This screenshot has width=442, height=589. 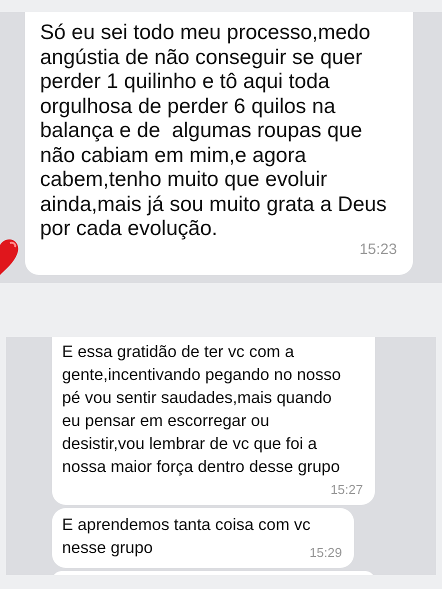 I want to click on message-text: E essa gratidão de ter vc com a gente,incentivando pegando no nosso pé vou sentir saudades,mais quando eu pensar em escorregar ou desistir,vou lembrar de vc que foi a nossa maior força dentro desse grupo, so click(x=201, y=410).